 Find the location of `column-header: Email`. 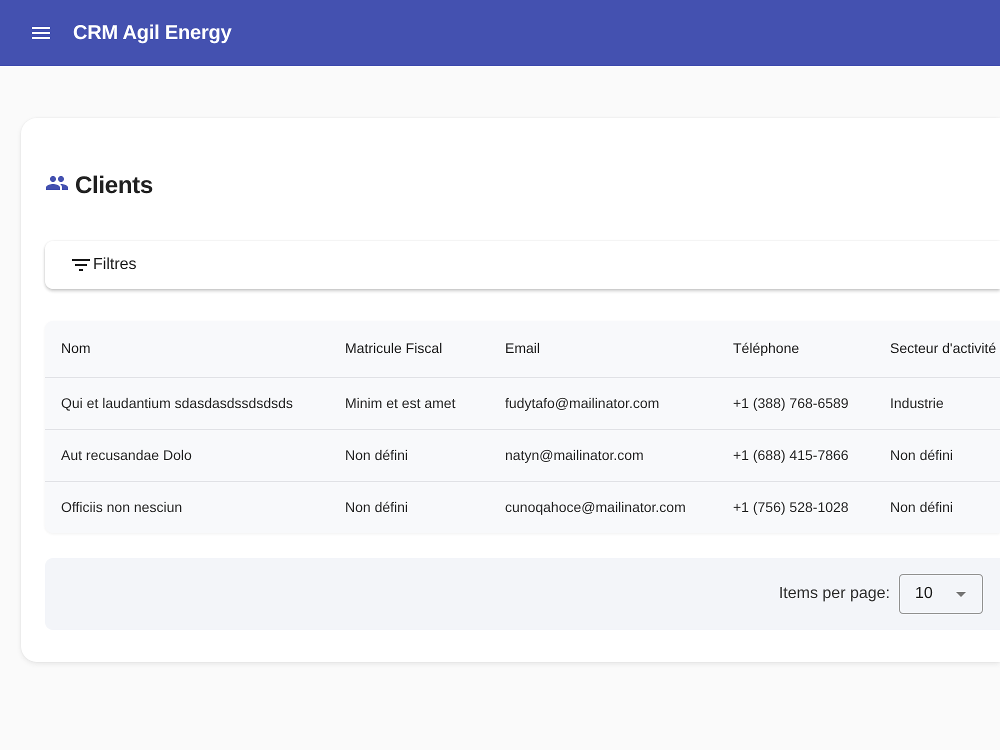

column-header: Email is located at coordinates (522, 348).